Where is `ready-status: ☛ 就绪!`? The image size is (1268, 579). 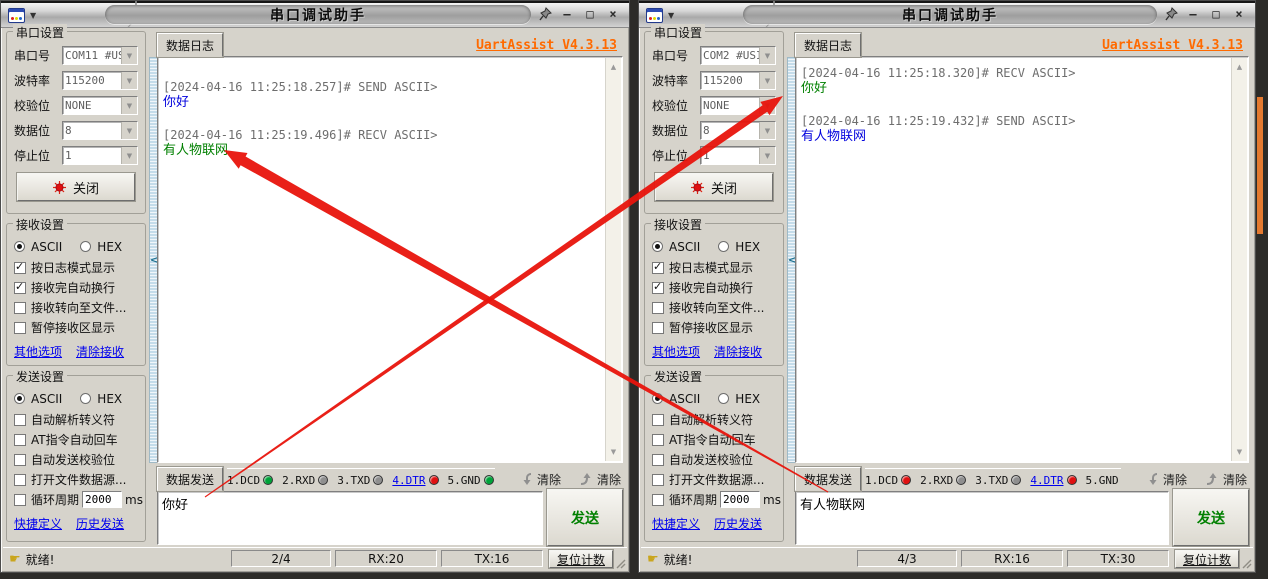 ready-status: ☛ 就绪! is located at coordinates (31, 559).